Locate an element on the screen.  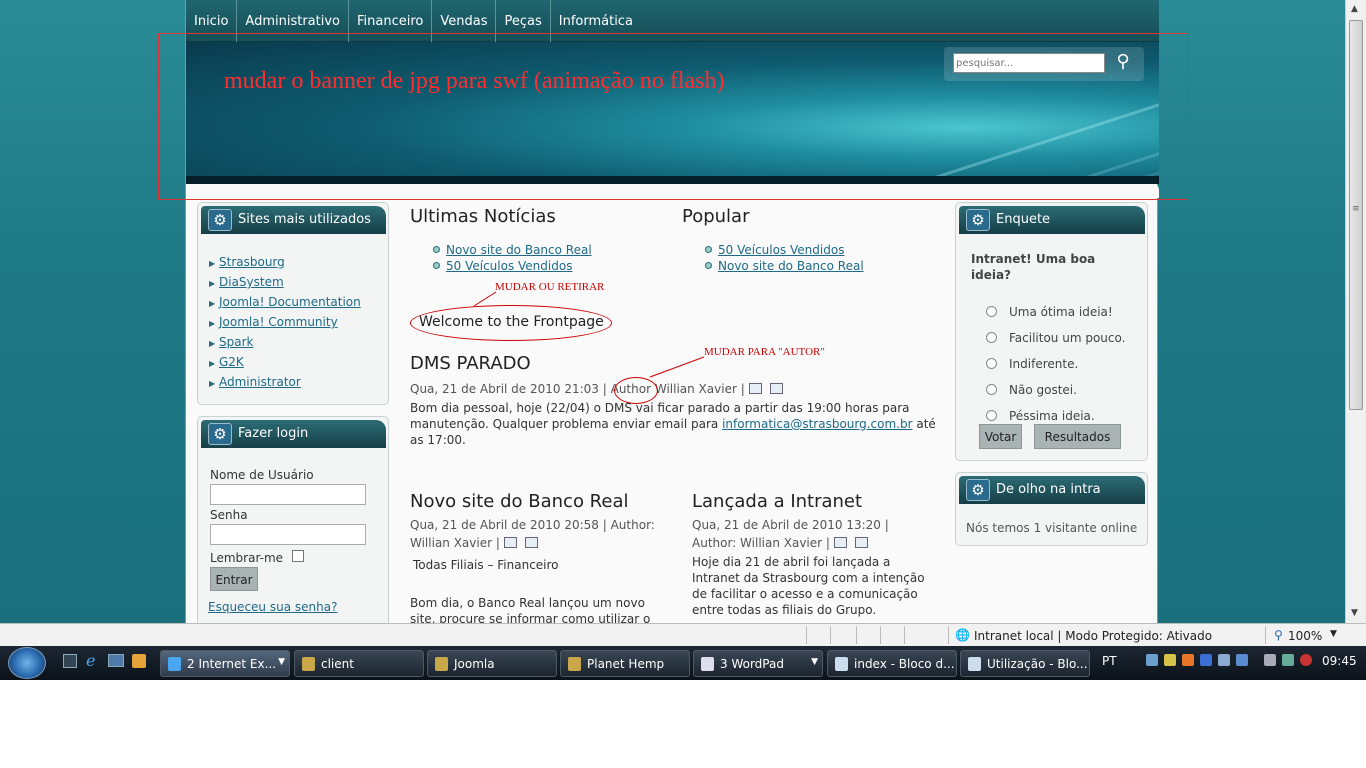
results-button: Resultados is located at coordinates (1077, 436).